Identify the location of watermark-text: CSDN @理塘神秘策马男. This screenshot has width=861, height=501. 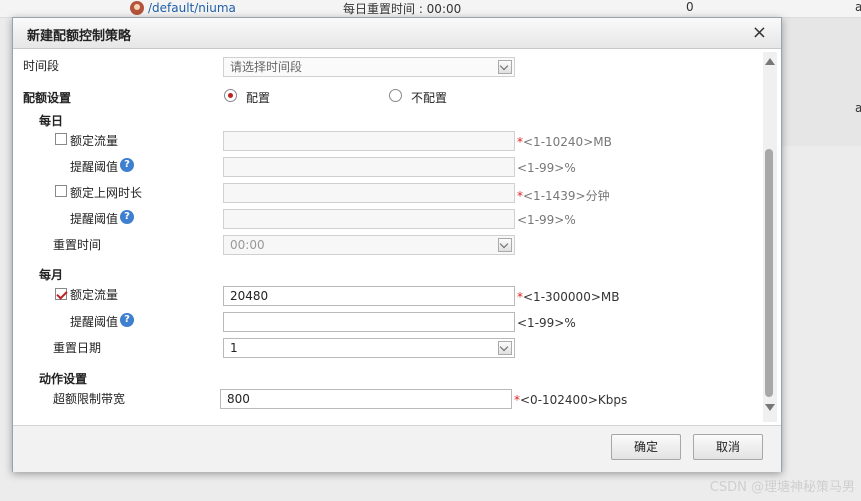
(782, 487).